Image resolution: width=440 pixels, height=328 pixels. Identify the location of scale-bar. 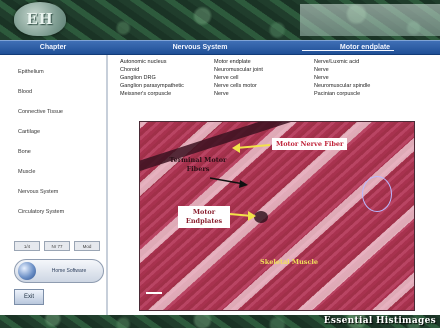
(154, 293).